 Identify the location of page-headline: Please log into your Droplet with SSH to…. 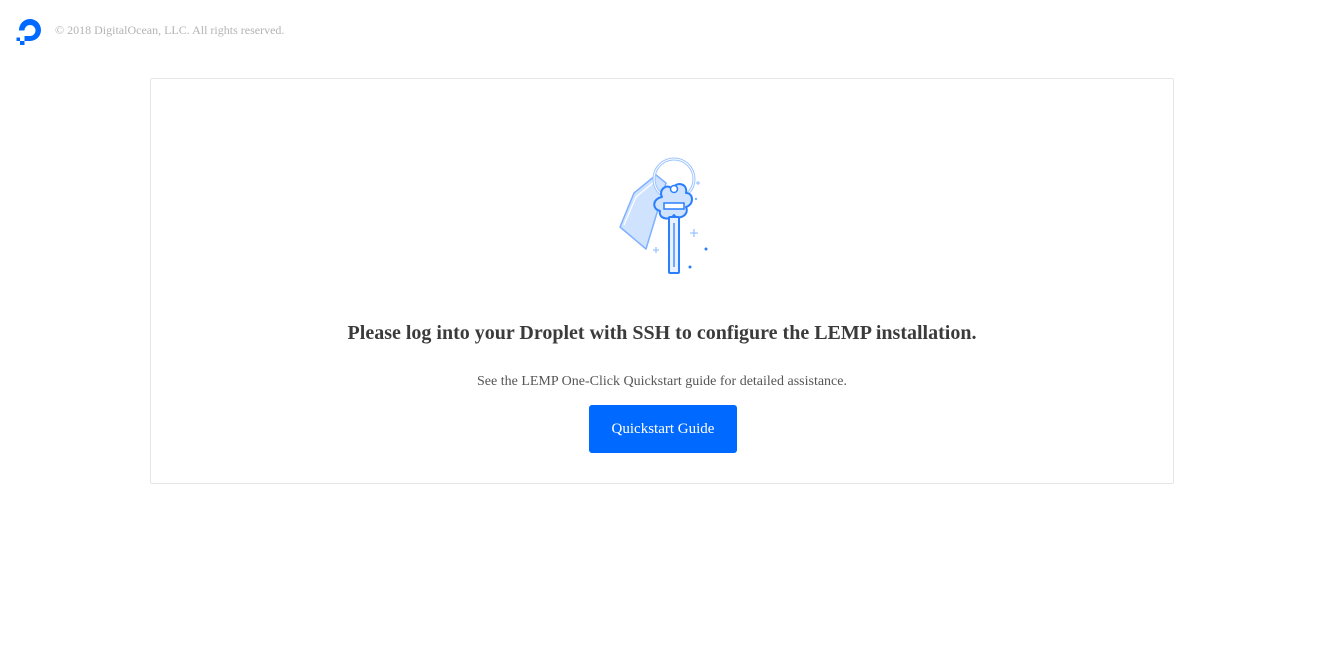
(662, 333).